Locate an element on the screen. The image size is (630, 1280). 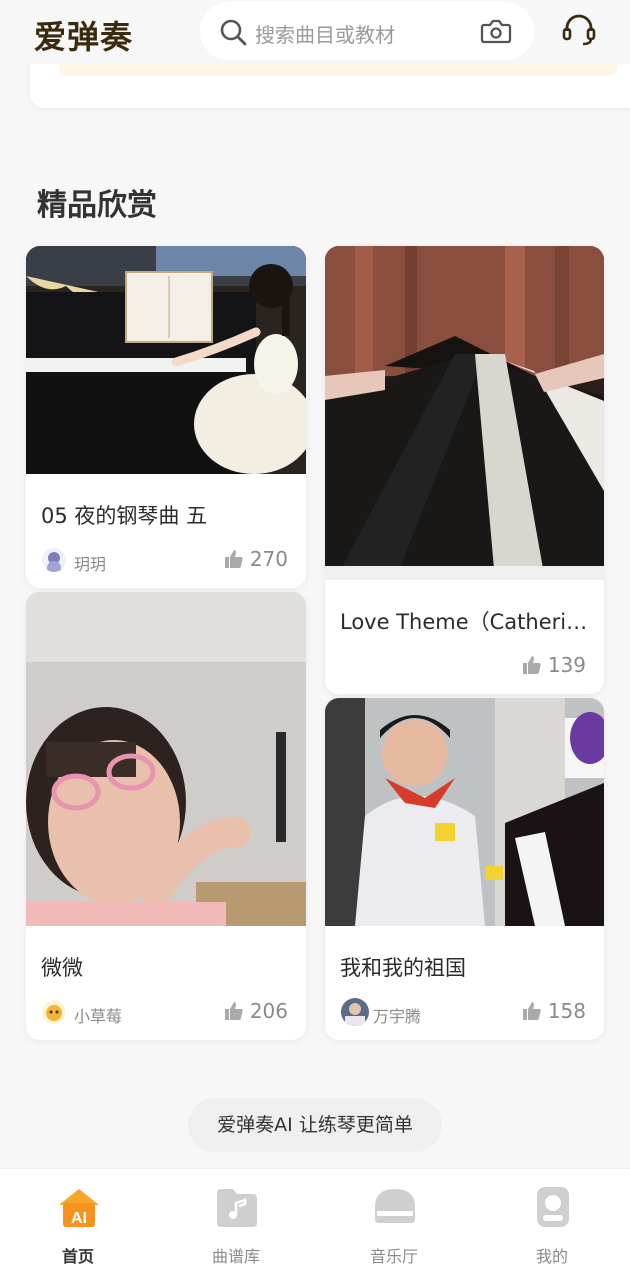
author-name: 小草莓 is located at coordinates (98, 1016).